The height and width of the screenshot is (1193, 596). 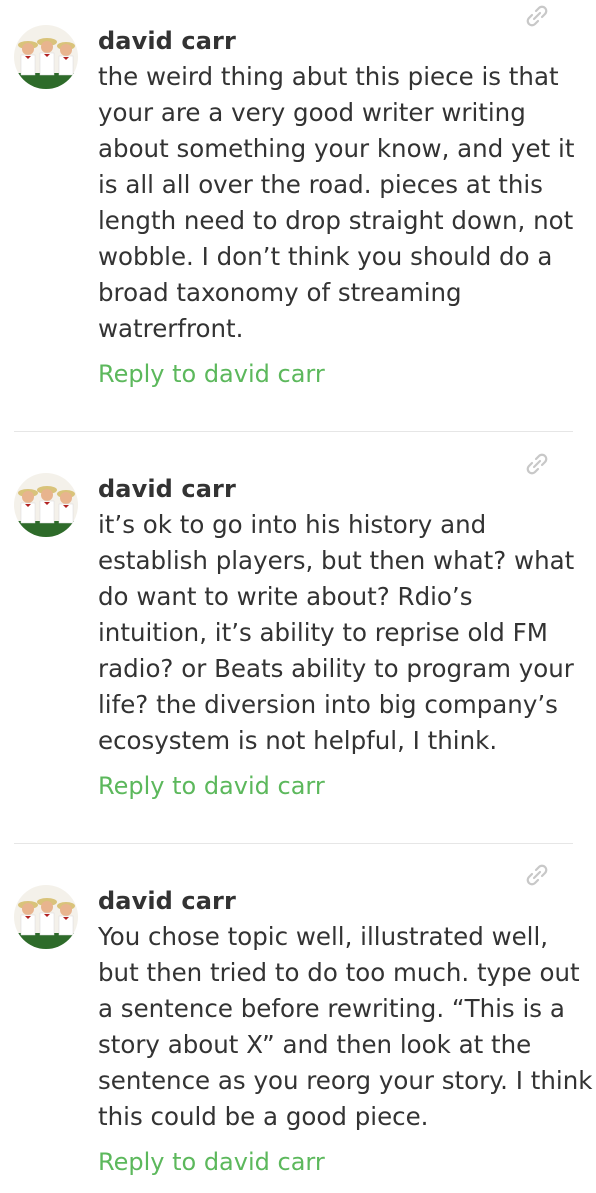 I want to click on comment-text-line: is all all over the road. pieces at this, so click(x=320, y=184).